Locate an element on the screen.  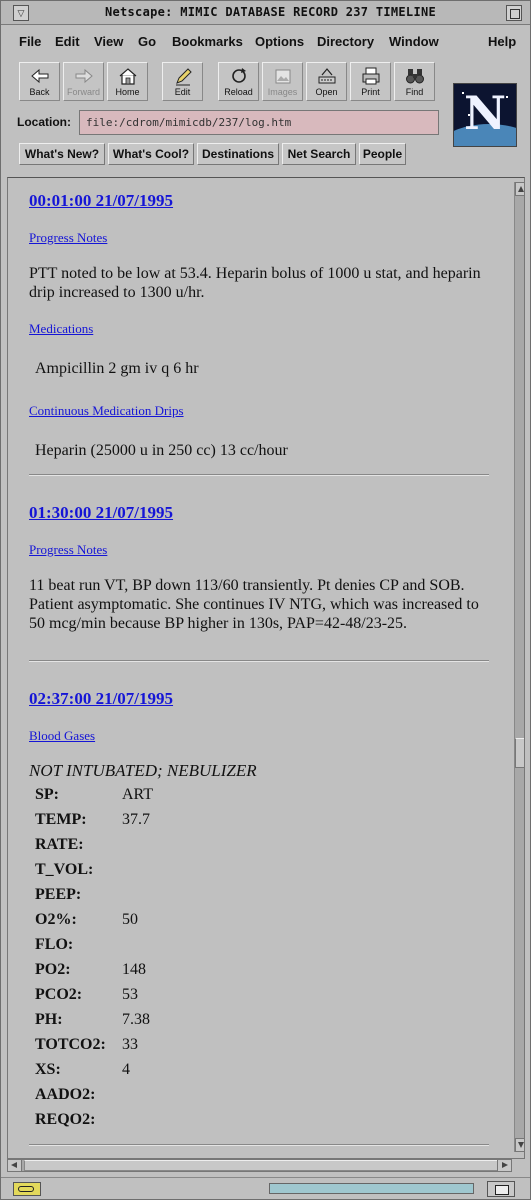
bg-key: RATE: is located at coordinates (59, 844).